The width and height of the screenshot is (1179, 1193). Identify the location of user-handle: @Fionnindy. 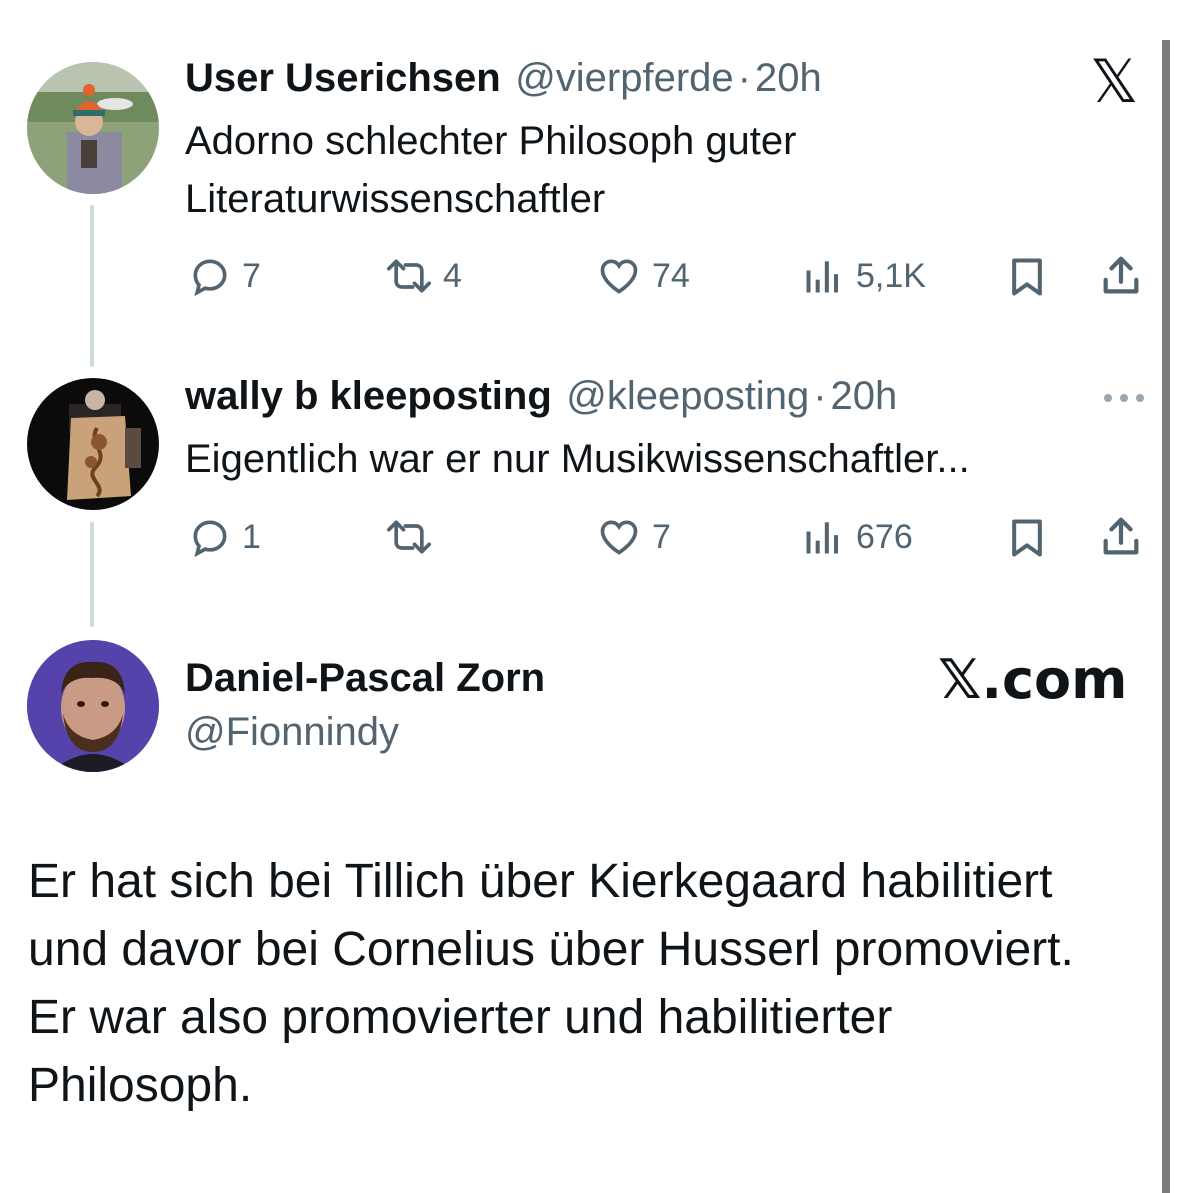
(292, 732).